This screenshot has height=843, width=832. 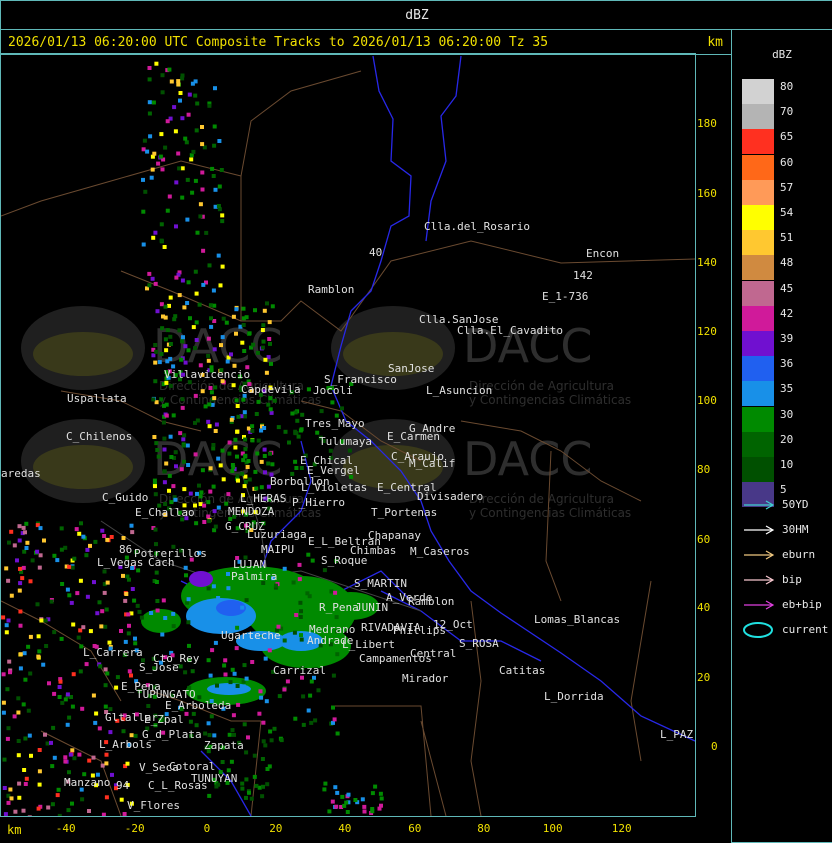 What do you see at coordinates (318, 502) in the screenshot?
I see `place-label: P_Hierro` at bounding box center [318, 502].